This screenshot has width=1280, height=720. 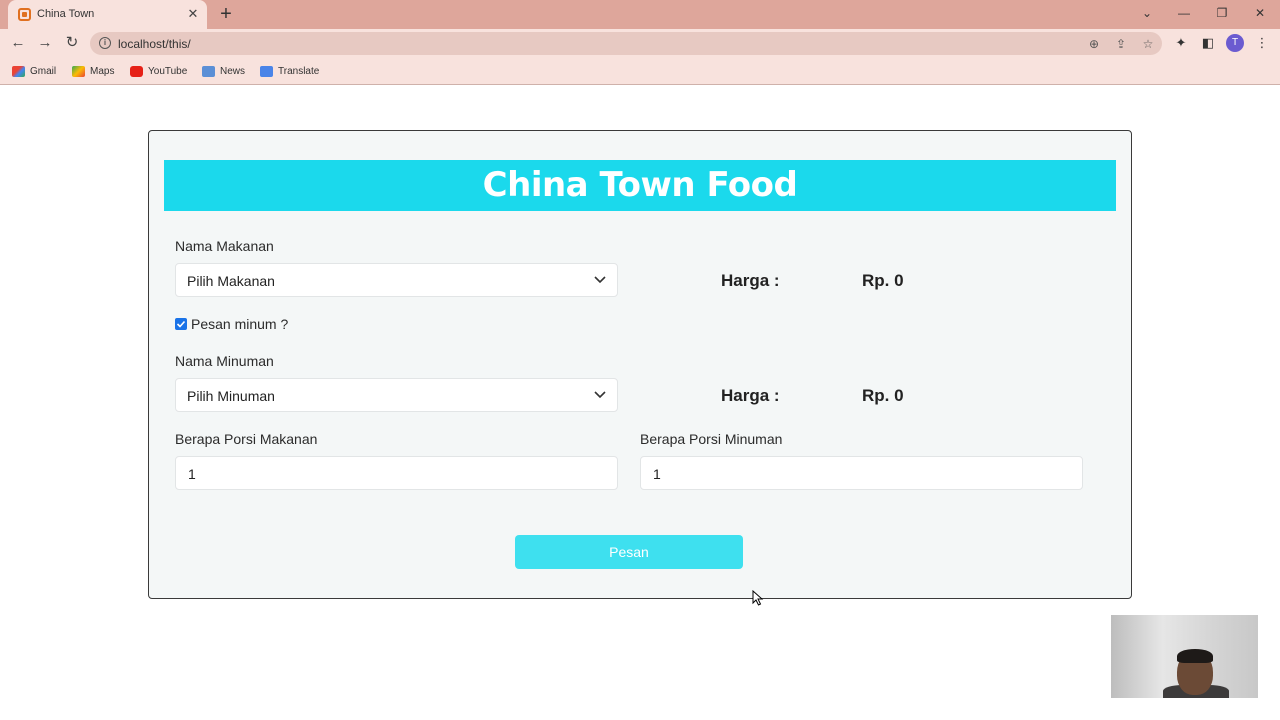 I want to click on food-price-label: Harga :, so click(x=750, y=280).